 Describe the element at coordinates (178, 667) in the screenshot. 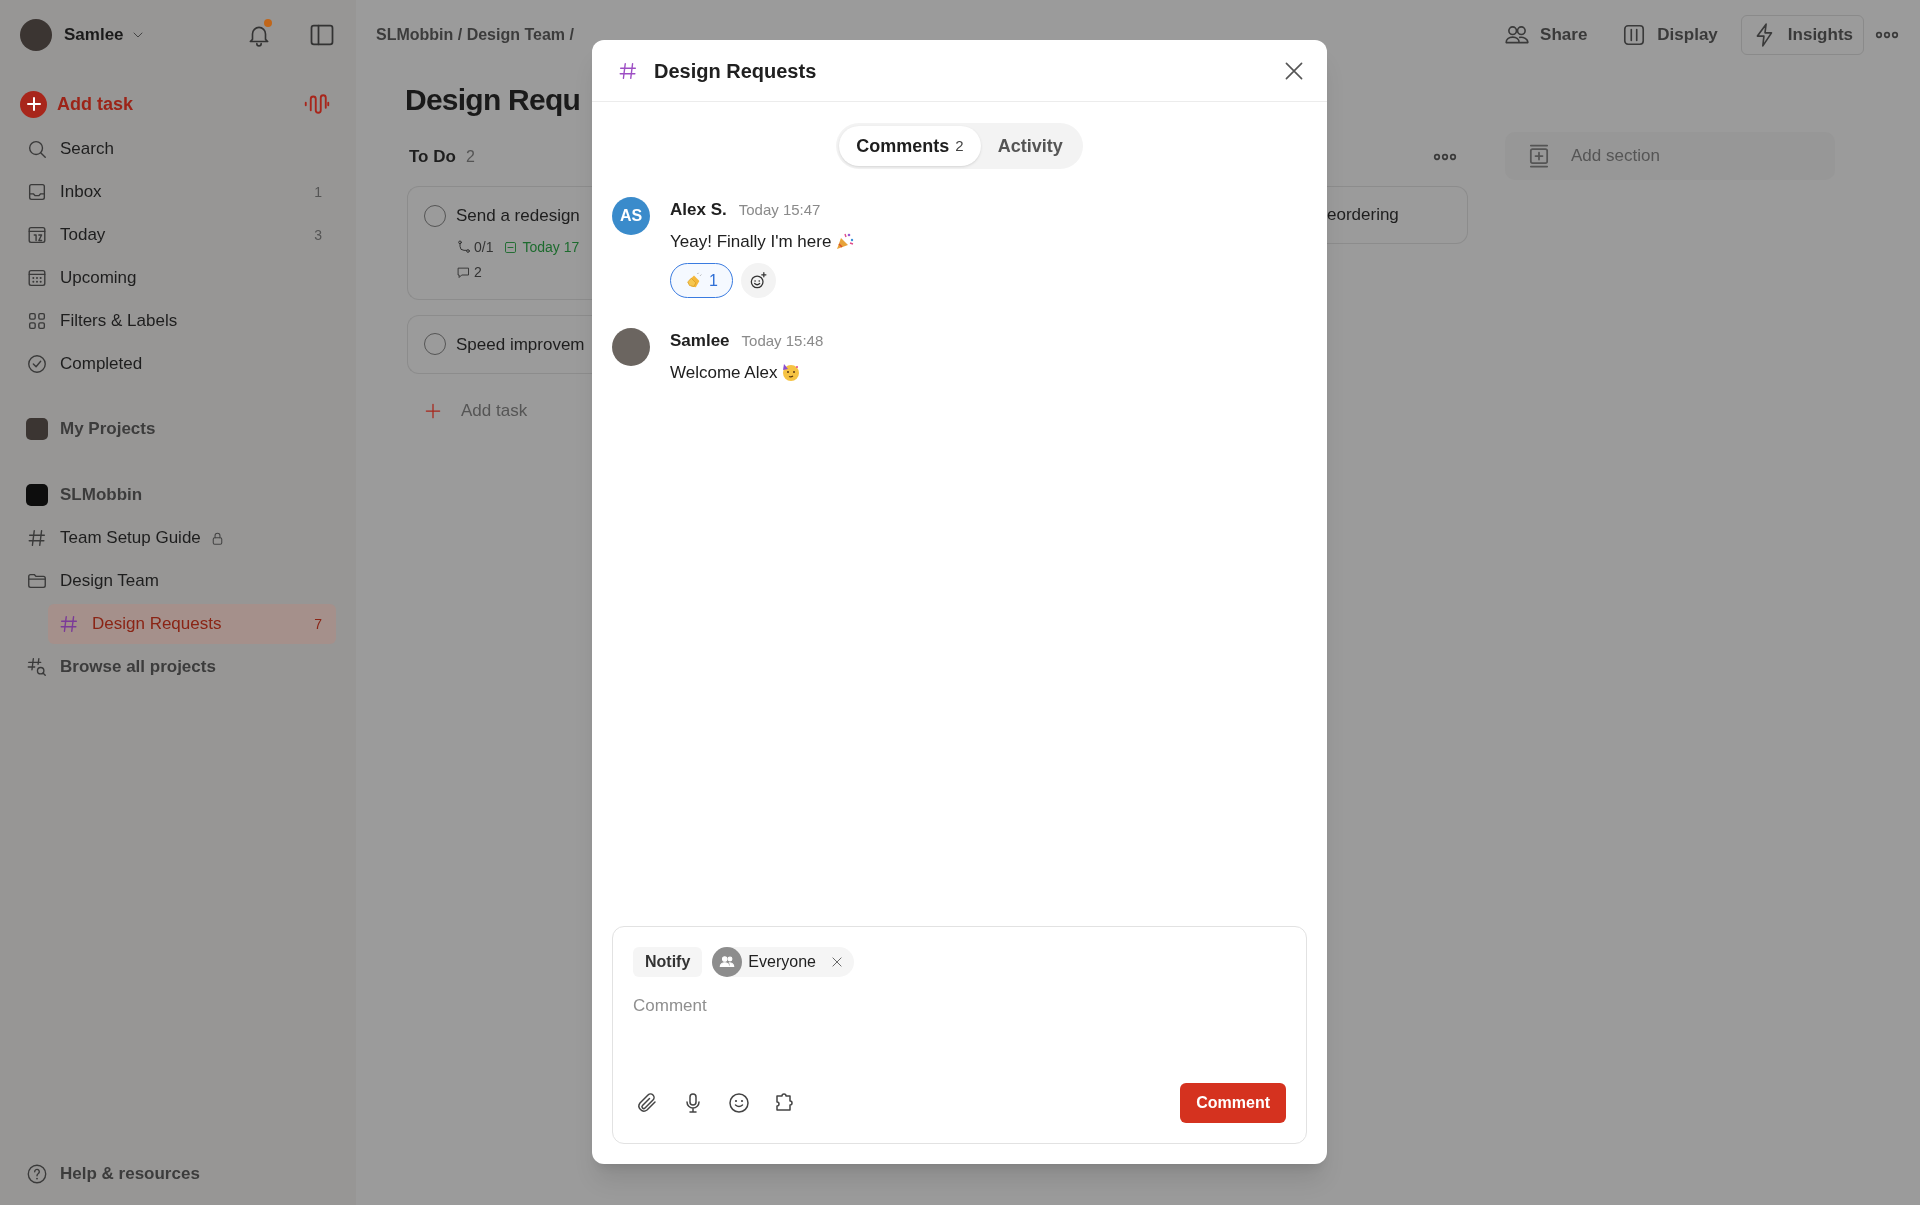

I see `browse-projects-link: Browse all projects` at that location.